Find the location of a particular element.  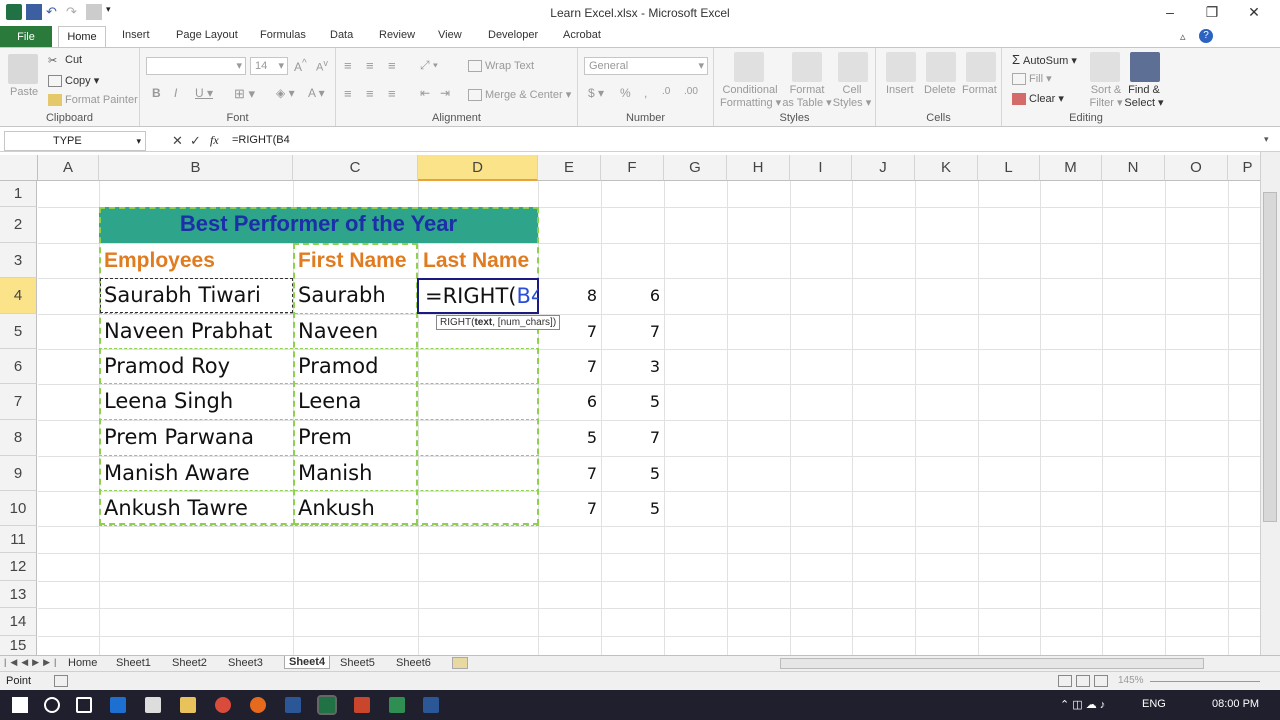

binoculars-icon is located at coordinates (1145, 67).